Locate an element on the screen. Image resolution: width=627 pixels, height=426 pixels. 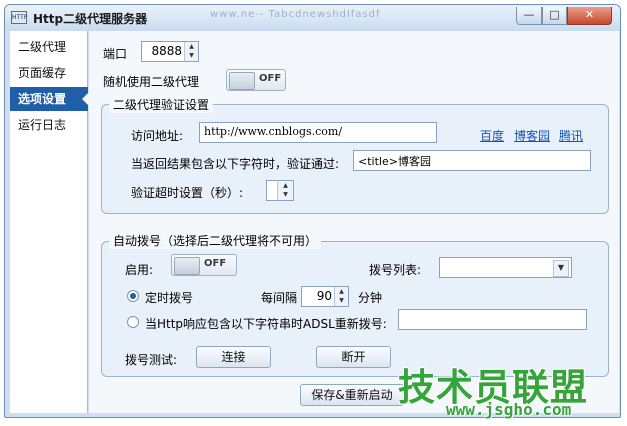
minimize-button: — is located at coordinates (529, 16).